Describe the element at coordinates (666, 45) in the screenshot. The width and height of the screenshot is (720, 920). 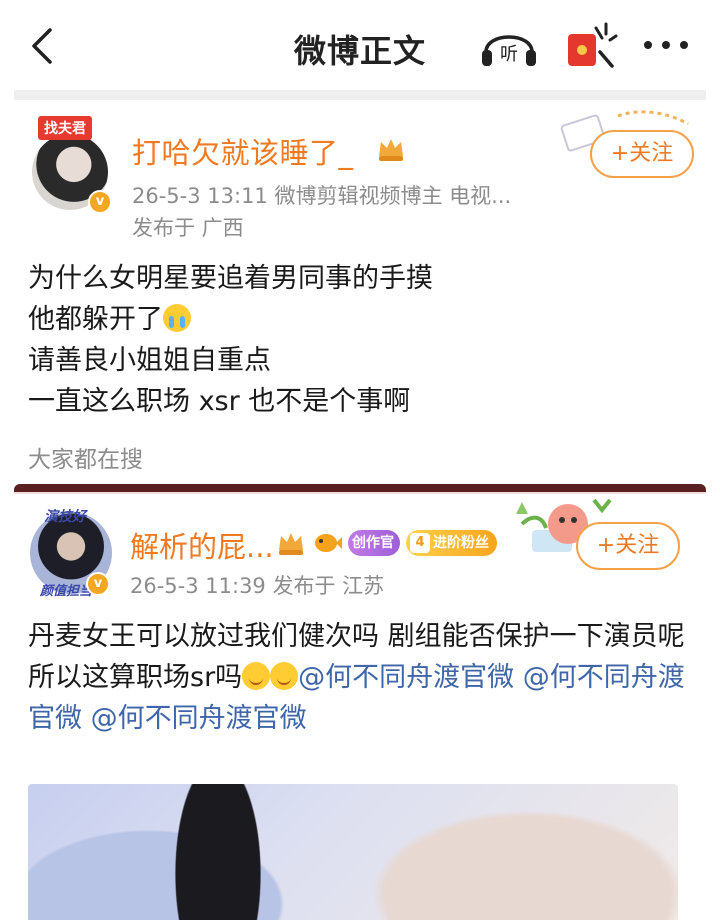
I see `more-options-icon` at that location.